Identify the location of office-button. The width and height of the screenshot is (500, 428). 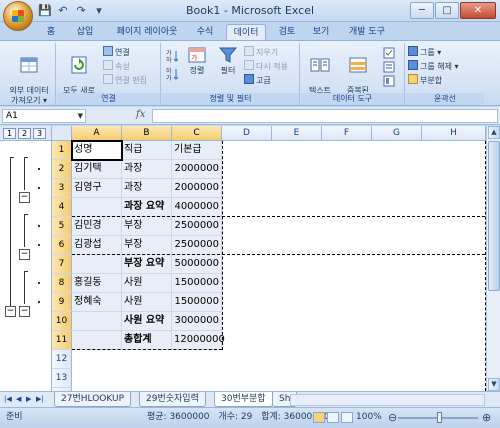
(18, 16).